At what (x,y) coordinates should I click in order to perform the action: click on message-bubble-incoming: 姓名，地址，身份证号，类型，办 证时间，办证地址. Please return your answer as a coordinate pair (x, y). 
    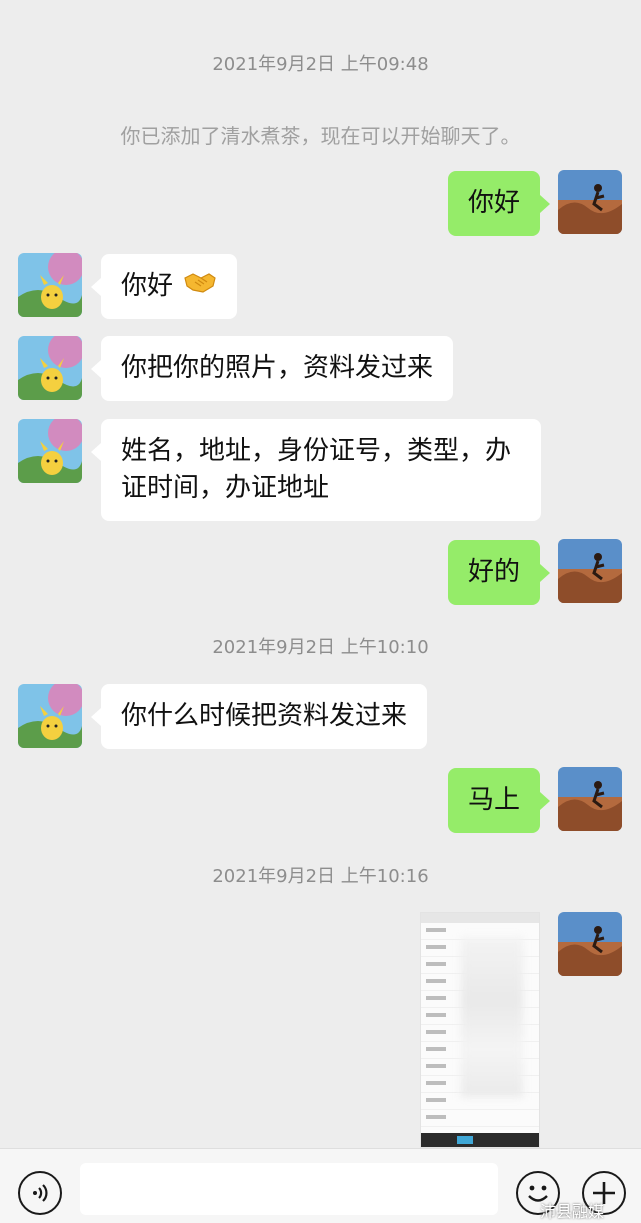
    Looking at the image, I should click on (316, 470).